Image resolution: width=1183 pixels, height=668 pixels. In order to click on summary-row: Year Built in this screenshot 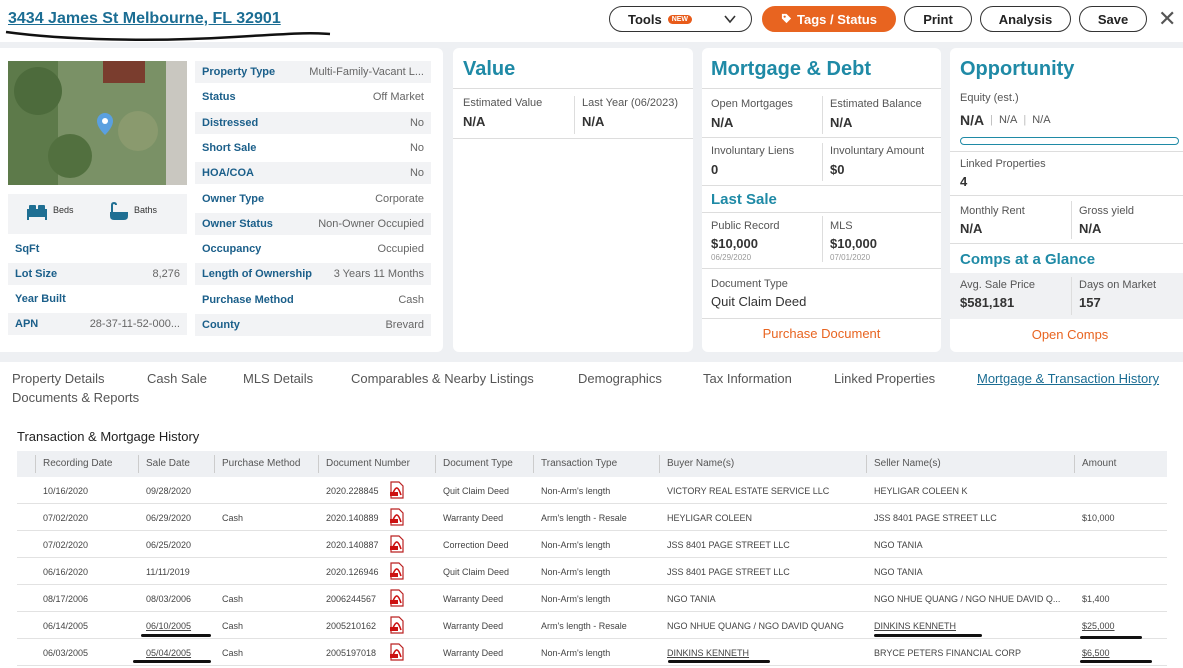, I will do `click(97, 299)`.